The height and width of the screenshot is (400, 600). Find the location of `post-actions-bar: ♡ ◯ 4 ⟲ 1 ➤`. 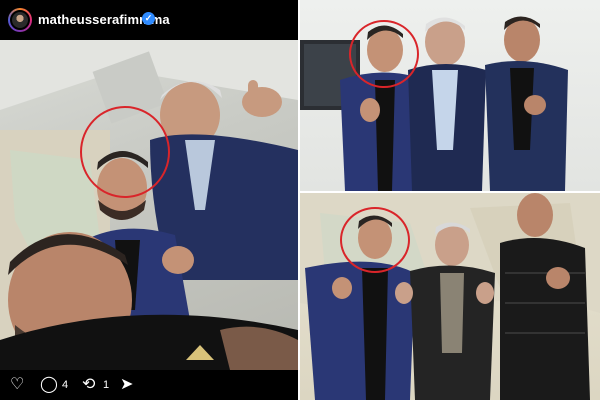

post-actions-bar: ♡ ◯ 4 ⟲ 1 ➤ is located at coordinates (149, 385).